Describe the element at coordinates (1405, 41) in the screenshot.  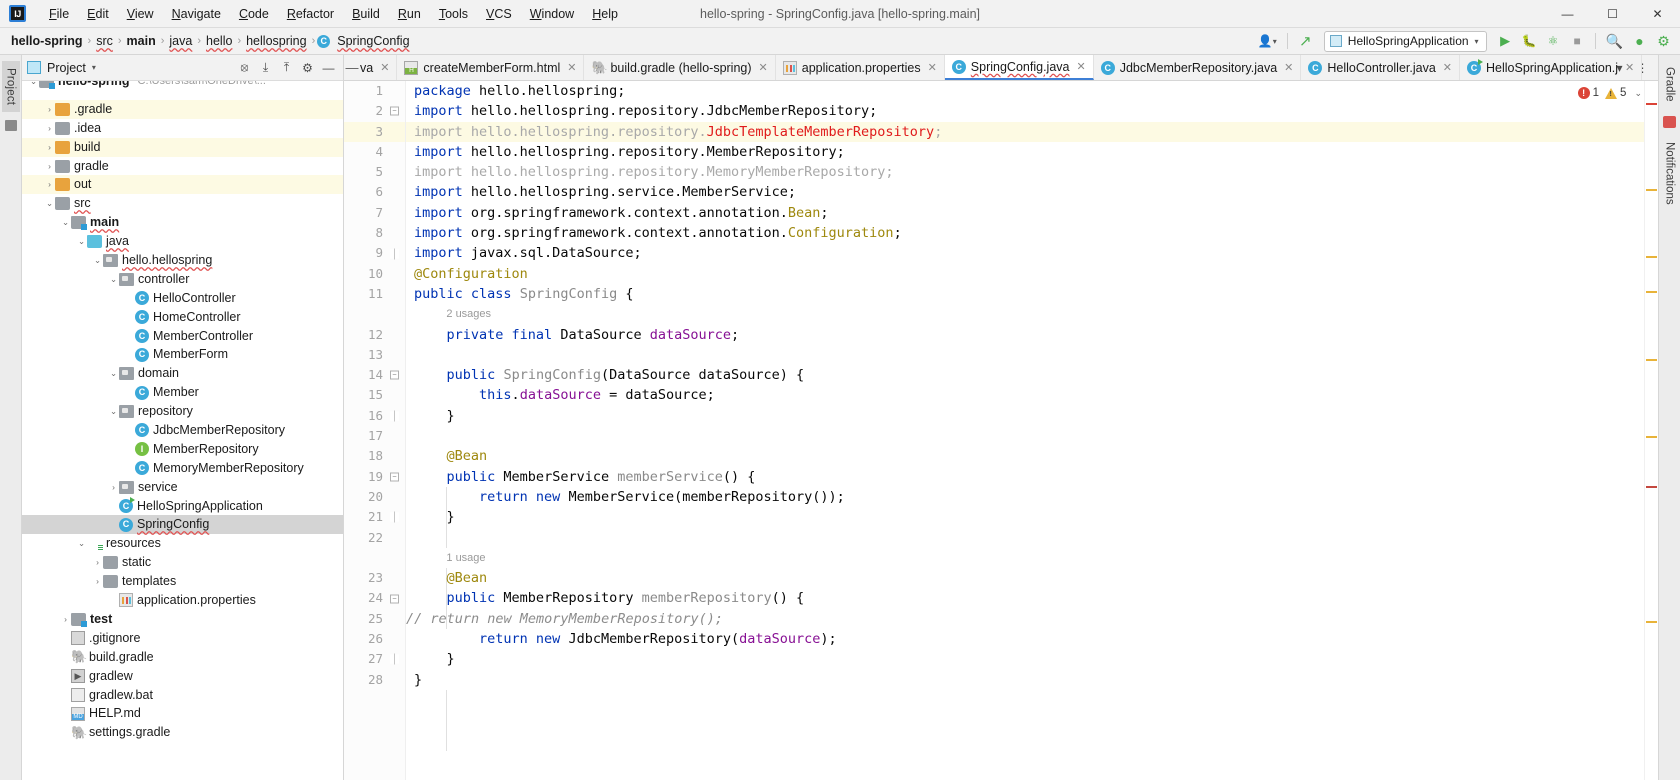
I see `run-configuration-selector: HelloSpringApplication ▾` at that location.